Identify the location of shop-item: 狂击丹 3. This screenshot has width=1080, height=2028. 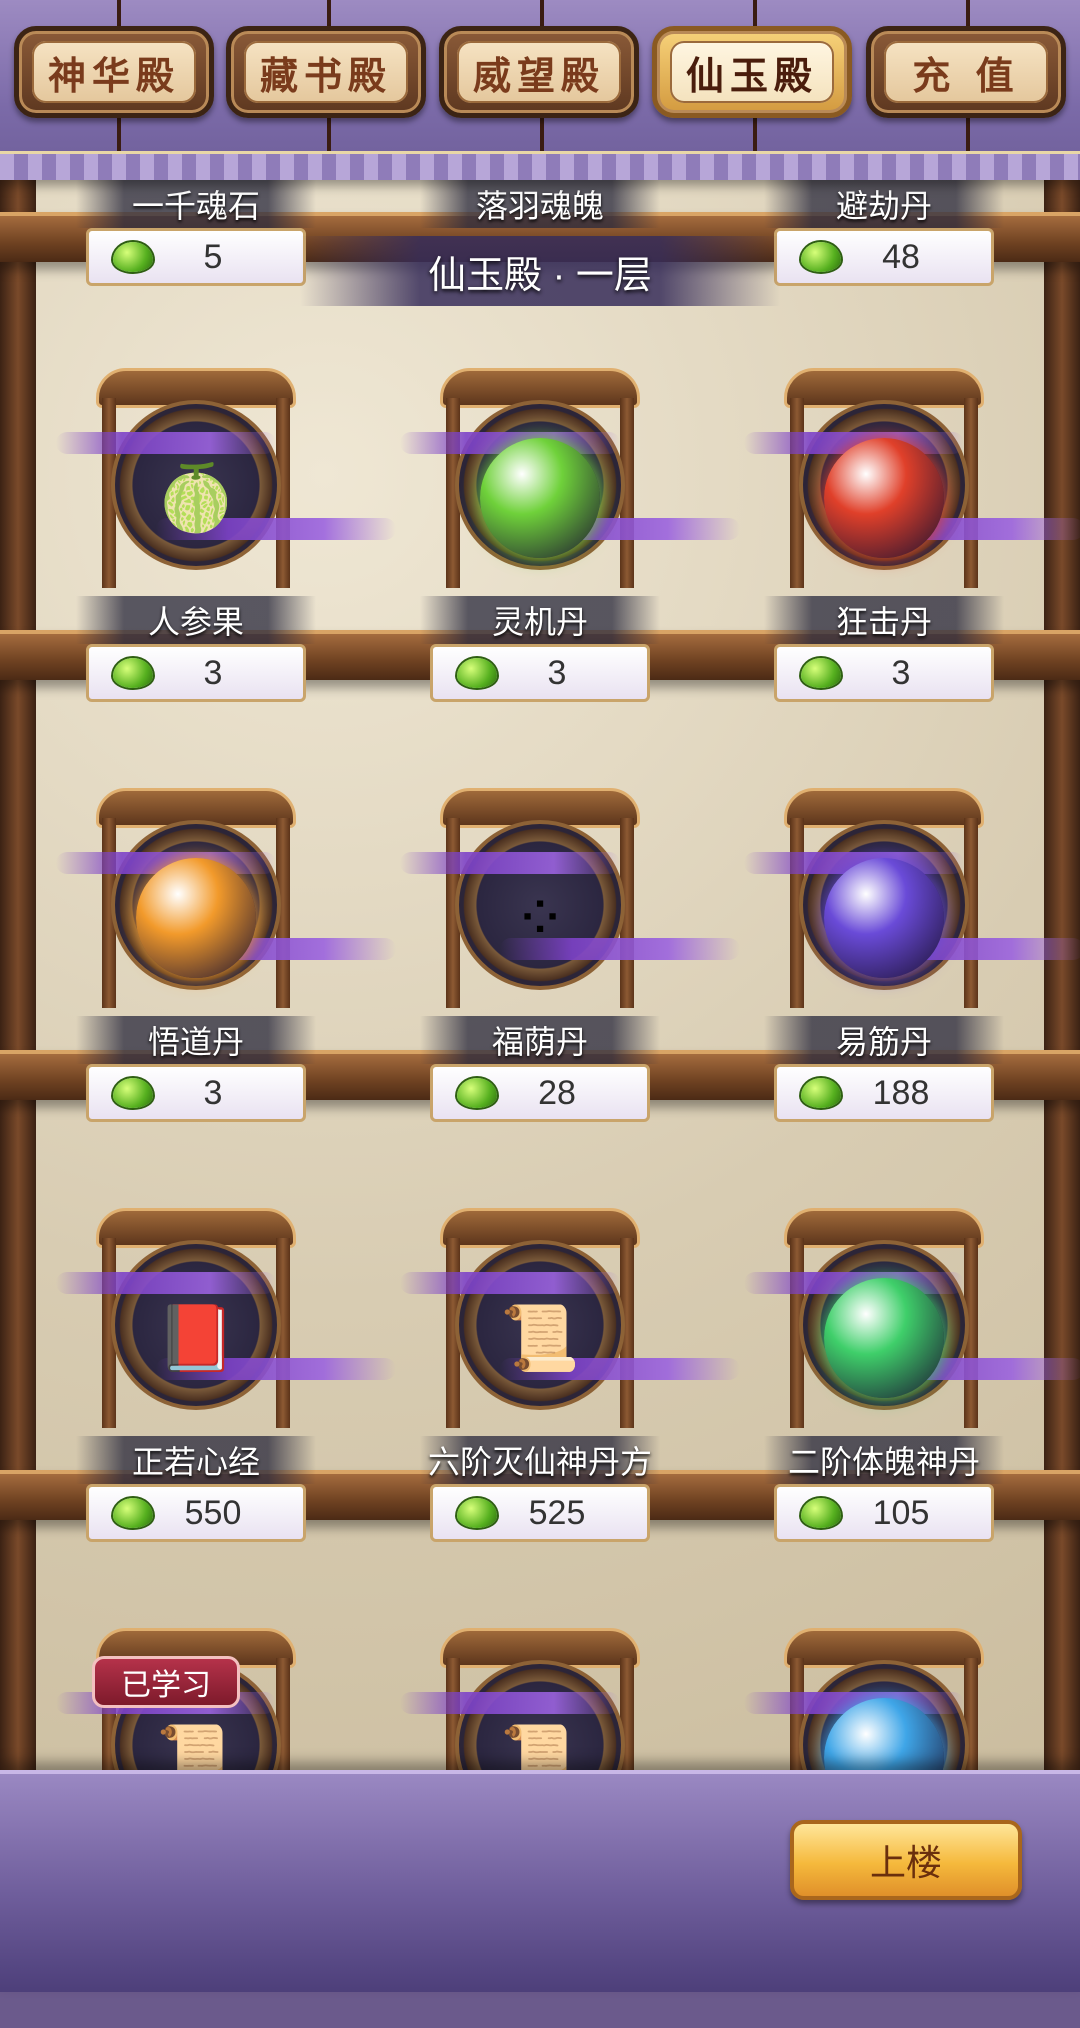
(912, 568).